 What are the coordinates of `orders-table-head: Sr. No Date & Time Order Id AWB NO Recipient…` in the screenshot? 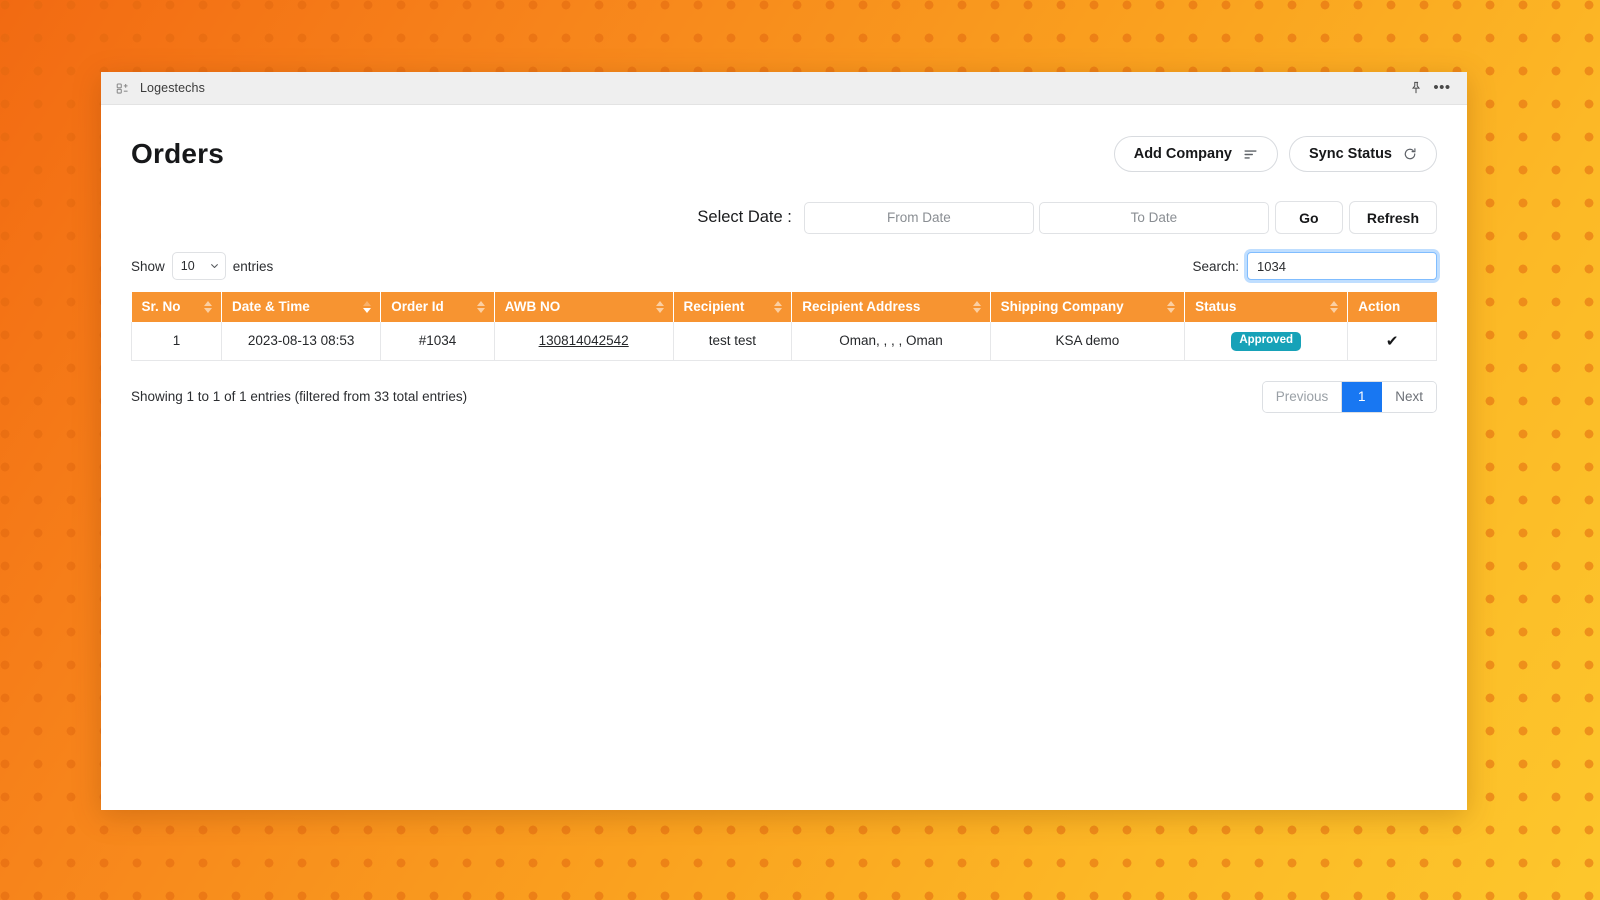 It's located at (784, 307).